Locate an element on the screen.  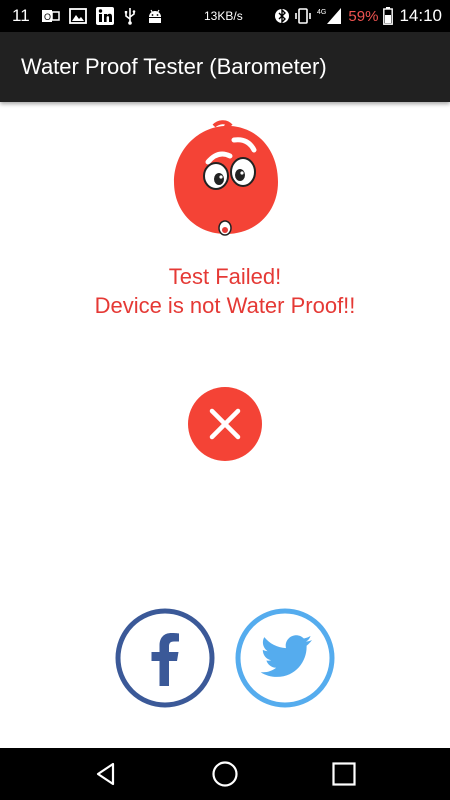
twitter-icon is located at coordinates (285, 658).